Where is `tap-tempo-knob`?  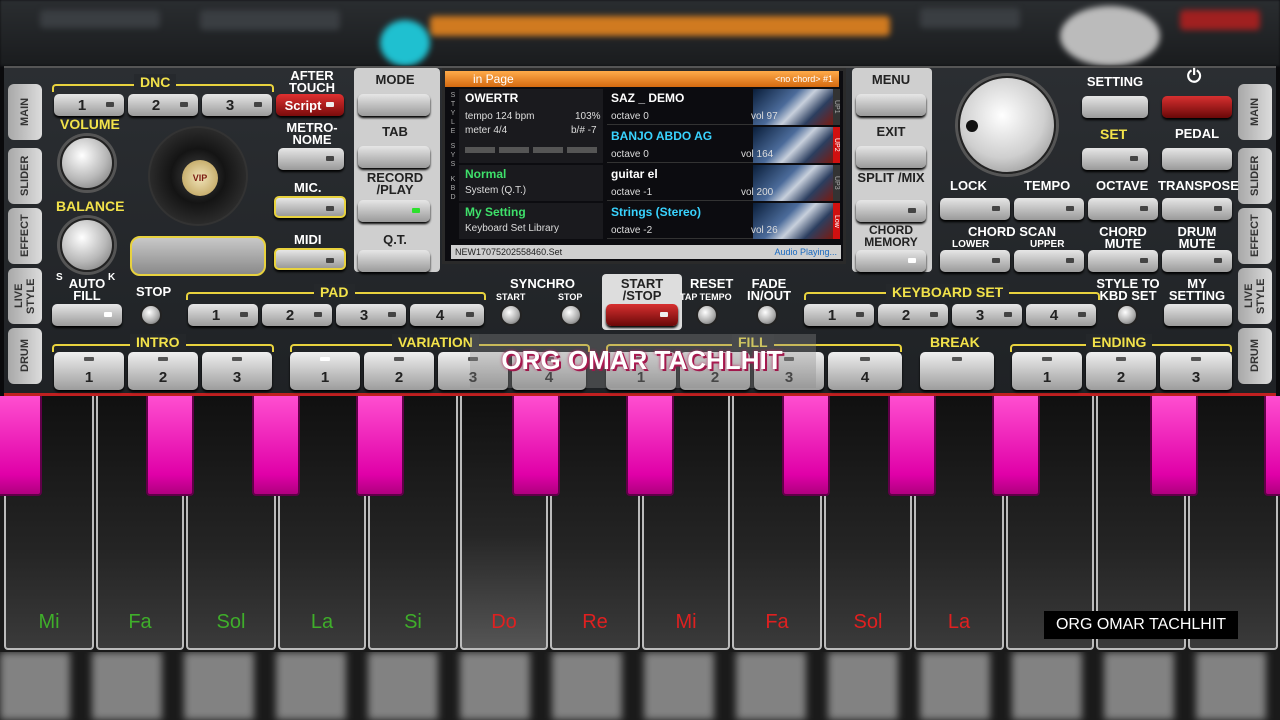
tap-tempo-knob is located at coordinates (707, 315).